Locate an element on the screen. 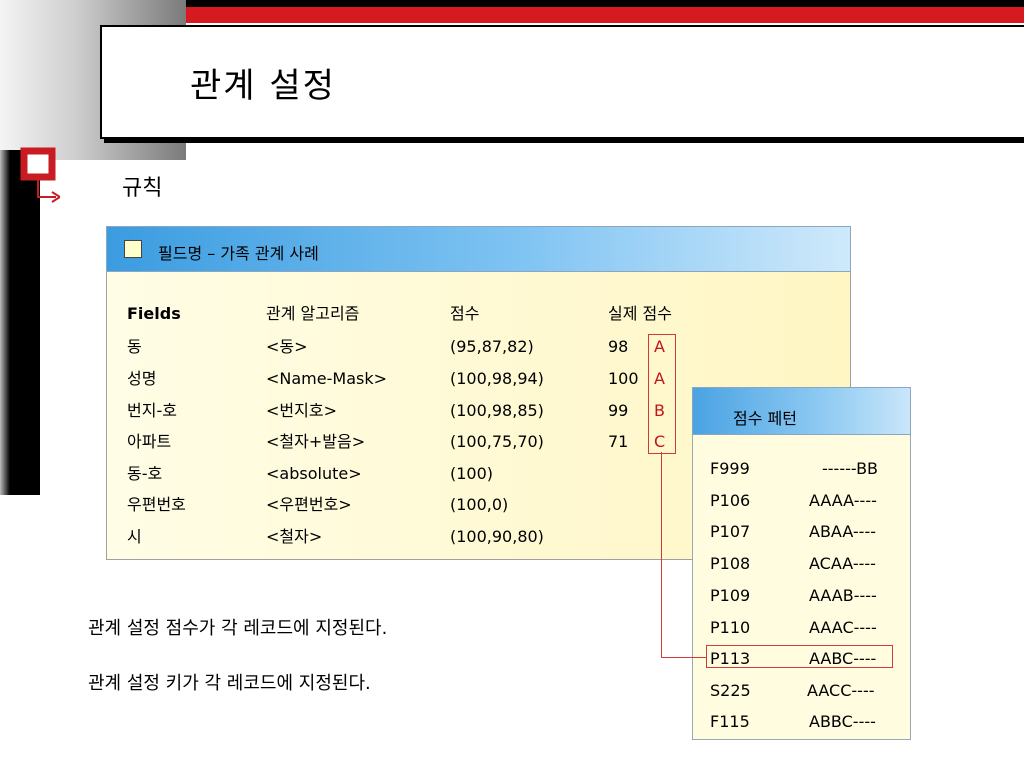  pattern-code: P107 is located at coordinates (730, 531).